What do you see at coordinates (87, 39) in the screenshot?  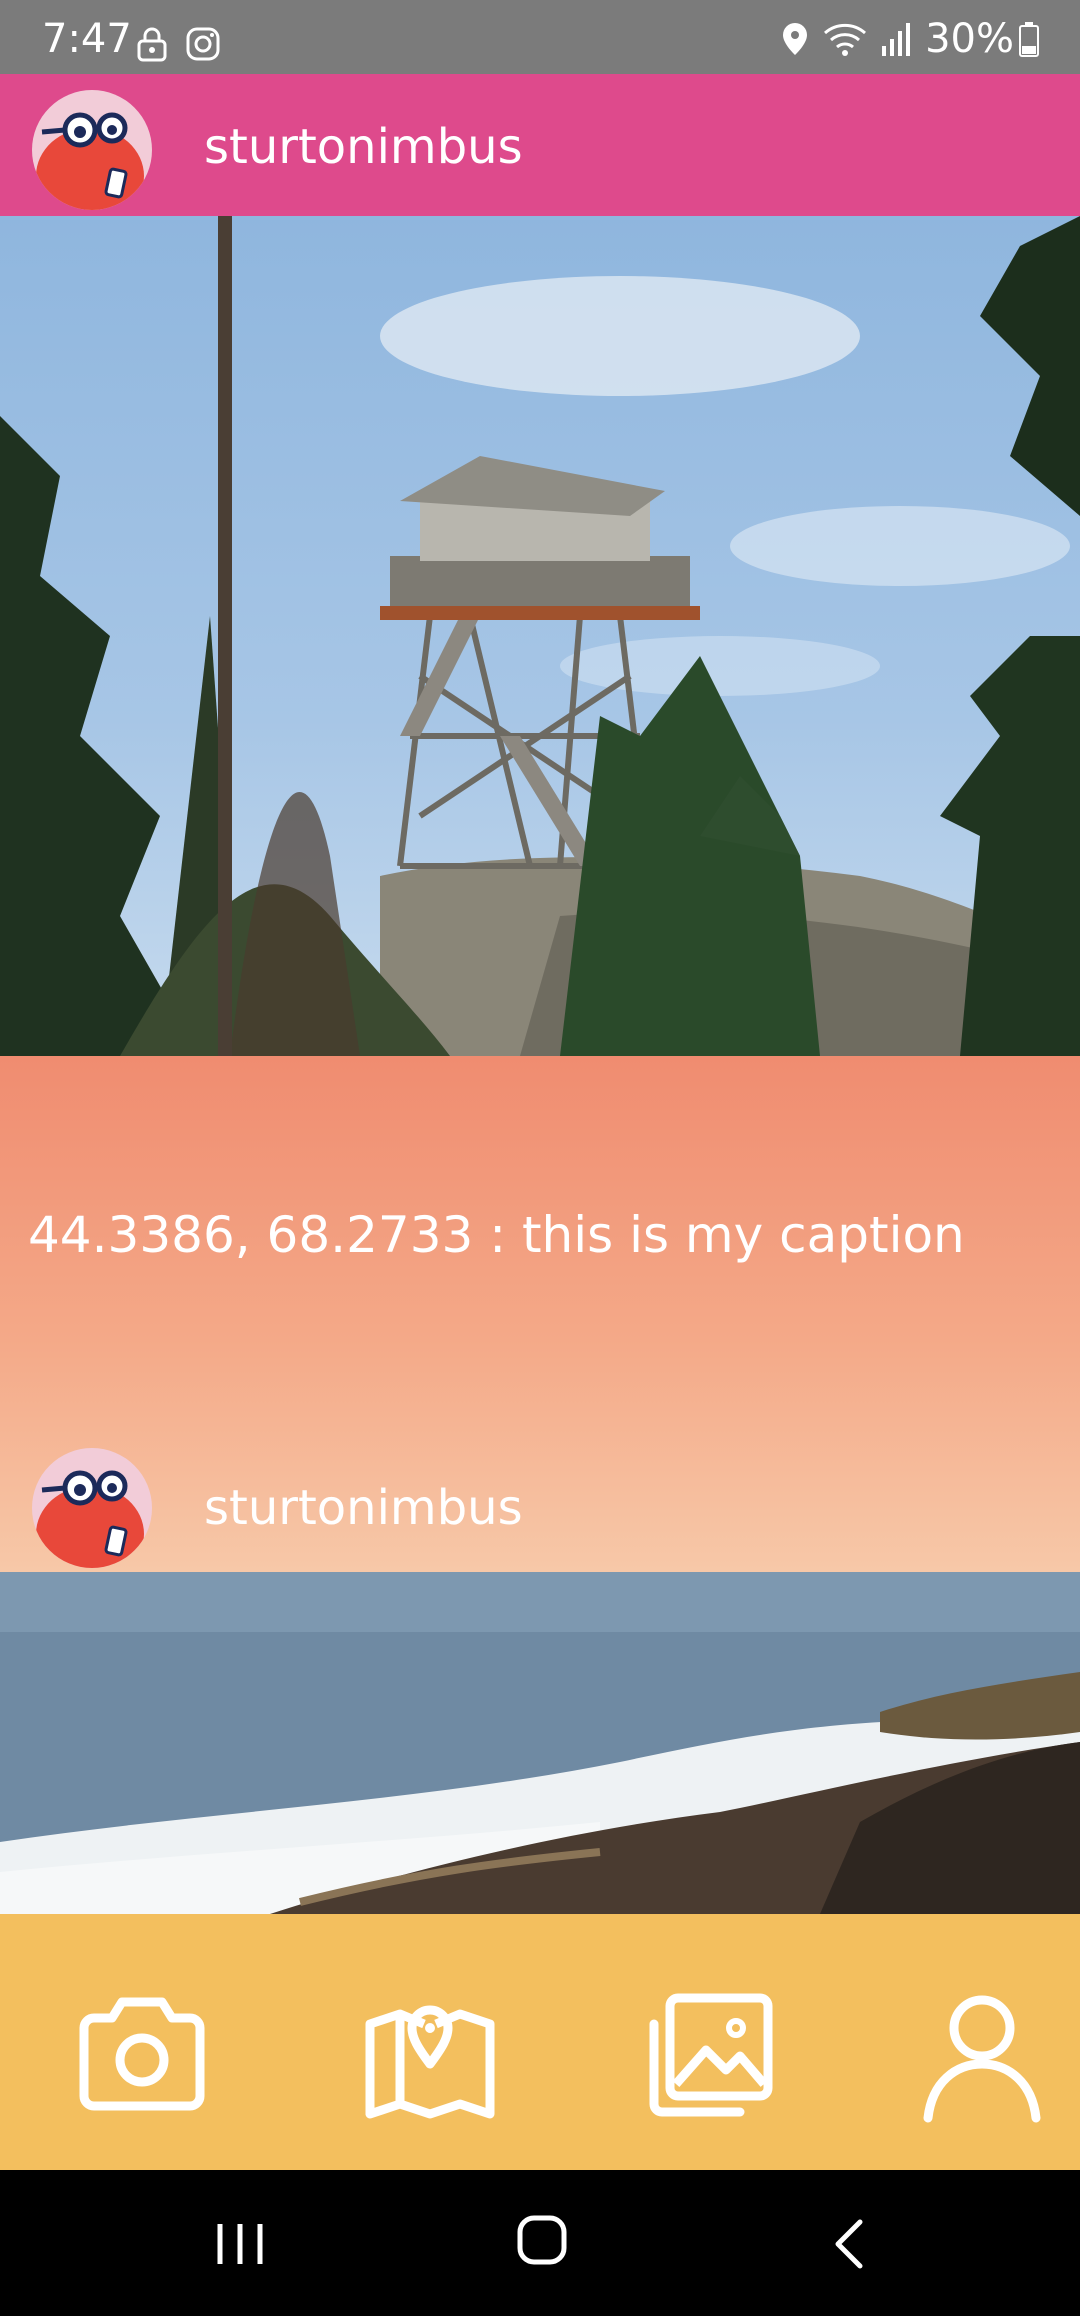 I see `status-time: 7:47` at bounding box center [87, 39].